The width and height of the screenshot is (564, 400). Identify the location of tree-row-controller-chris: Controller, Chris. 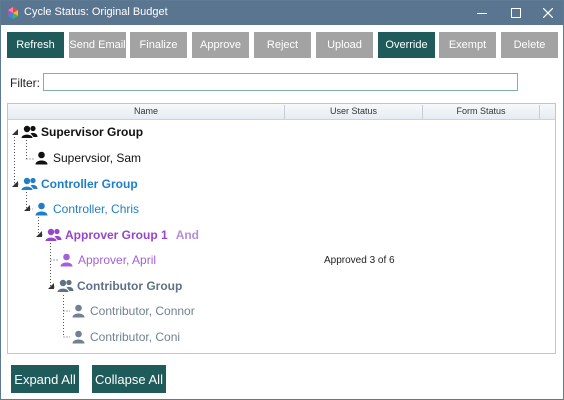
(86, 209).